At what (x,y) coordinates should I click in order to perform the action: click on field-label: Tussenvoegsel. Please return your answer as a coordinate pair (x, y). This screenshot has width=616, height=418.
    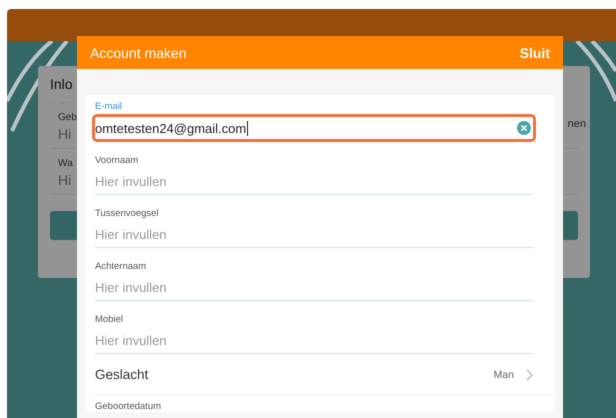
    Looking at the image, I should click on (127, 213).